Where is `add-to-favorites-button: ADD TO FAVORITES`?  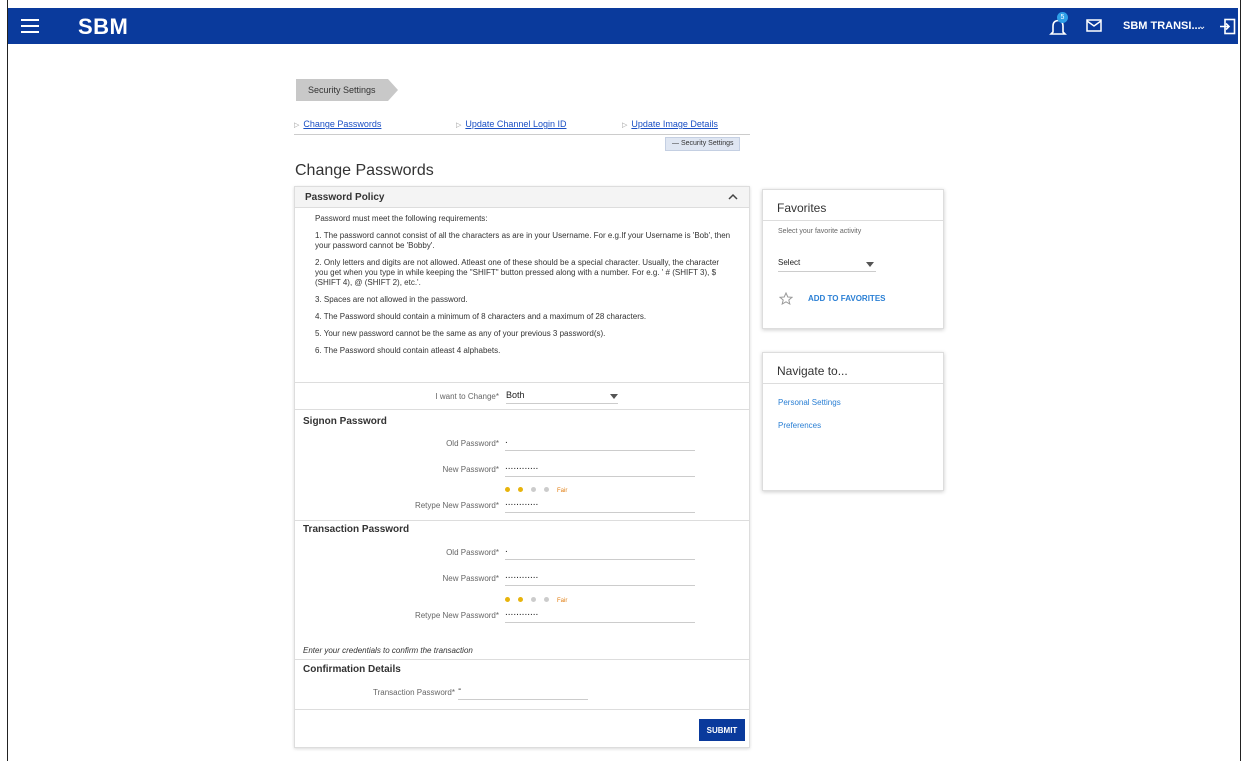 add-to-favorites-button: ADD TO FAVORITES is located at coordinates (847, 298).